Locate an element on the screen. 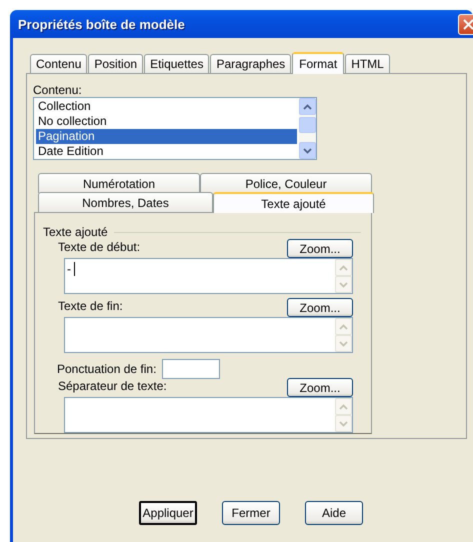  dialog-button: Appliquer is located at coordinates (168, 513).